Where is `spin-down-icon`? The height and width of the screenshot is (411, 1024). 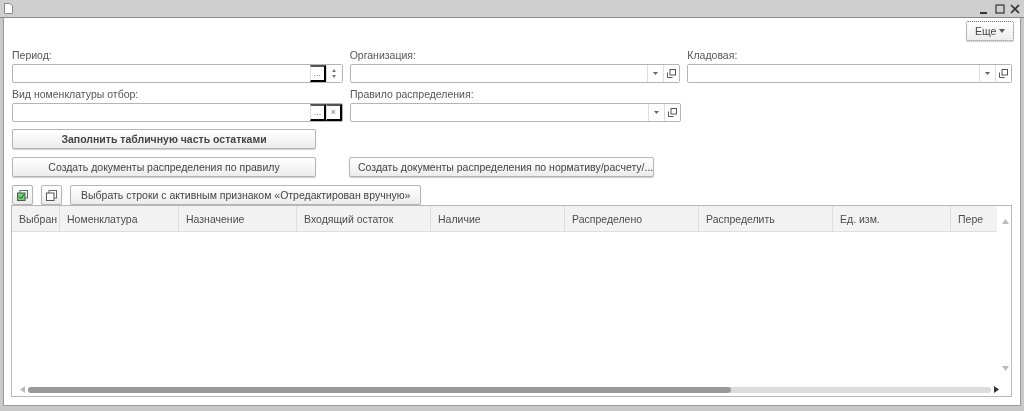
spin-down-icon is located at coordinates (334, 76).